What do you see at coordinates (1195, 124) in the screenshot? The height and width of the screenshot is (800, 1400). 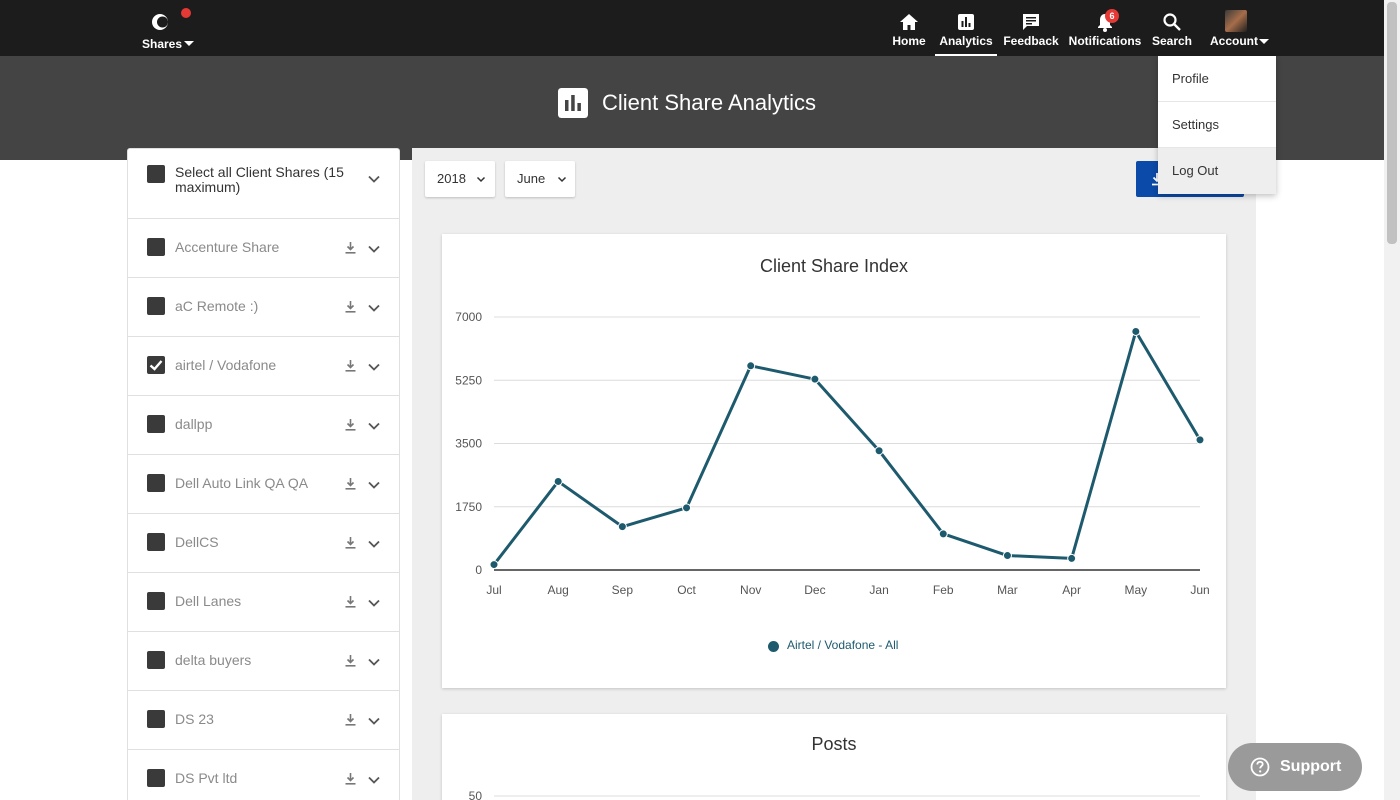 I see `menu-item-label: Settings` at bounding box center [1195, 124].